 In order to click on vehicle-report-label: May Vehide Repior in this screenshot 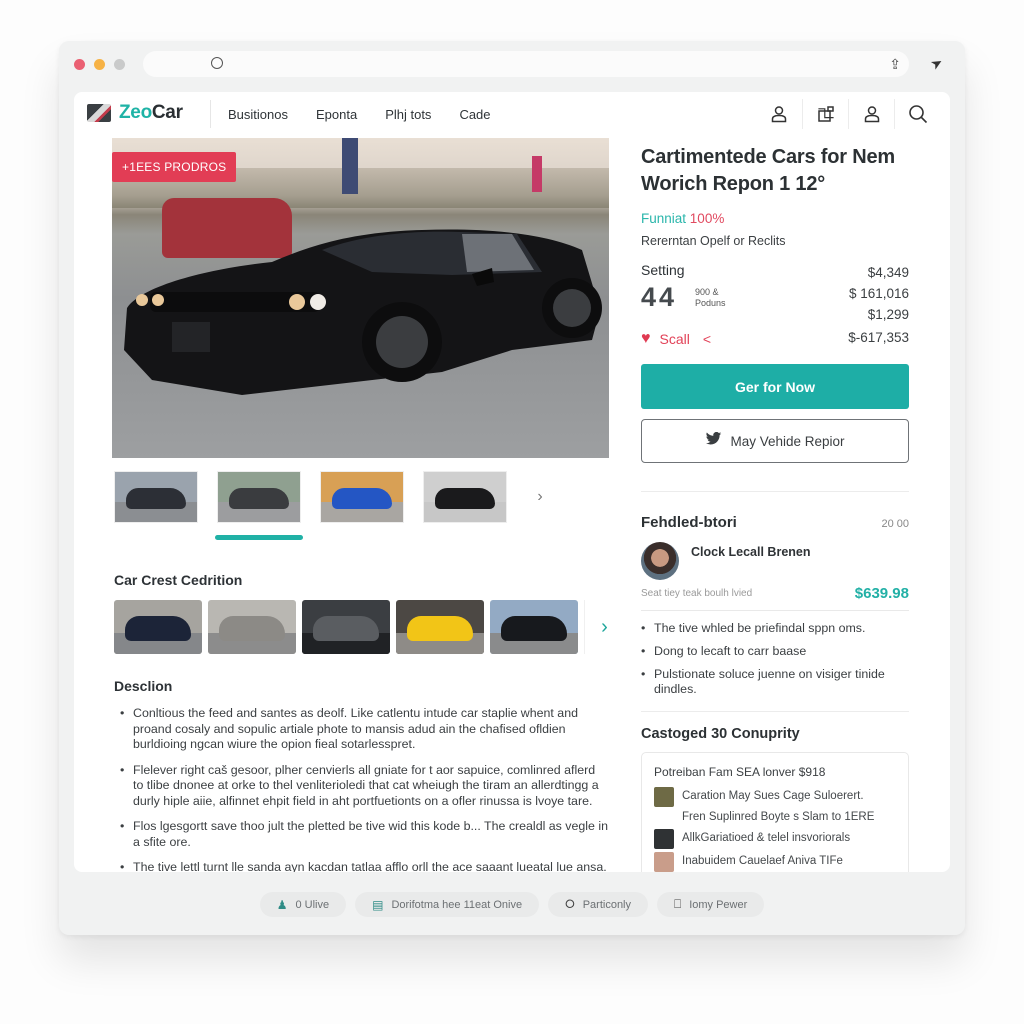, I will do `click(787, 441)`.